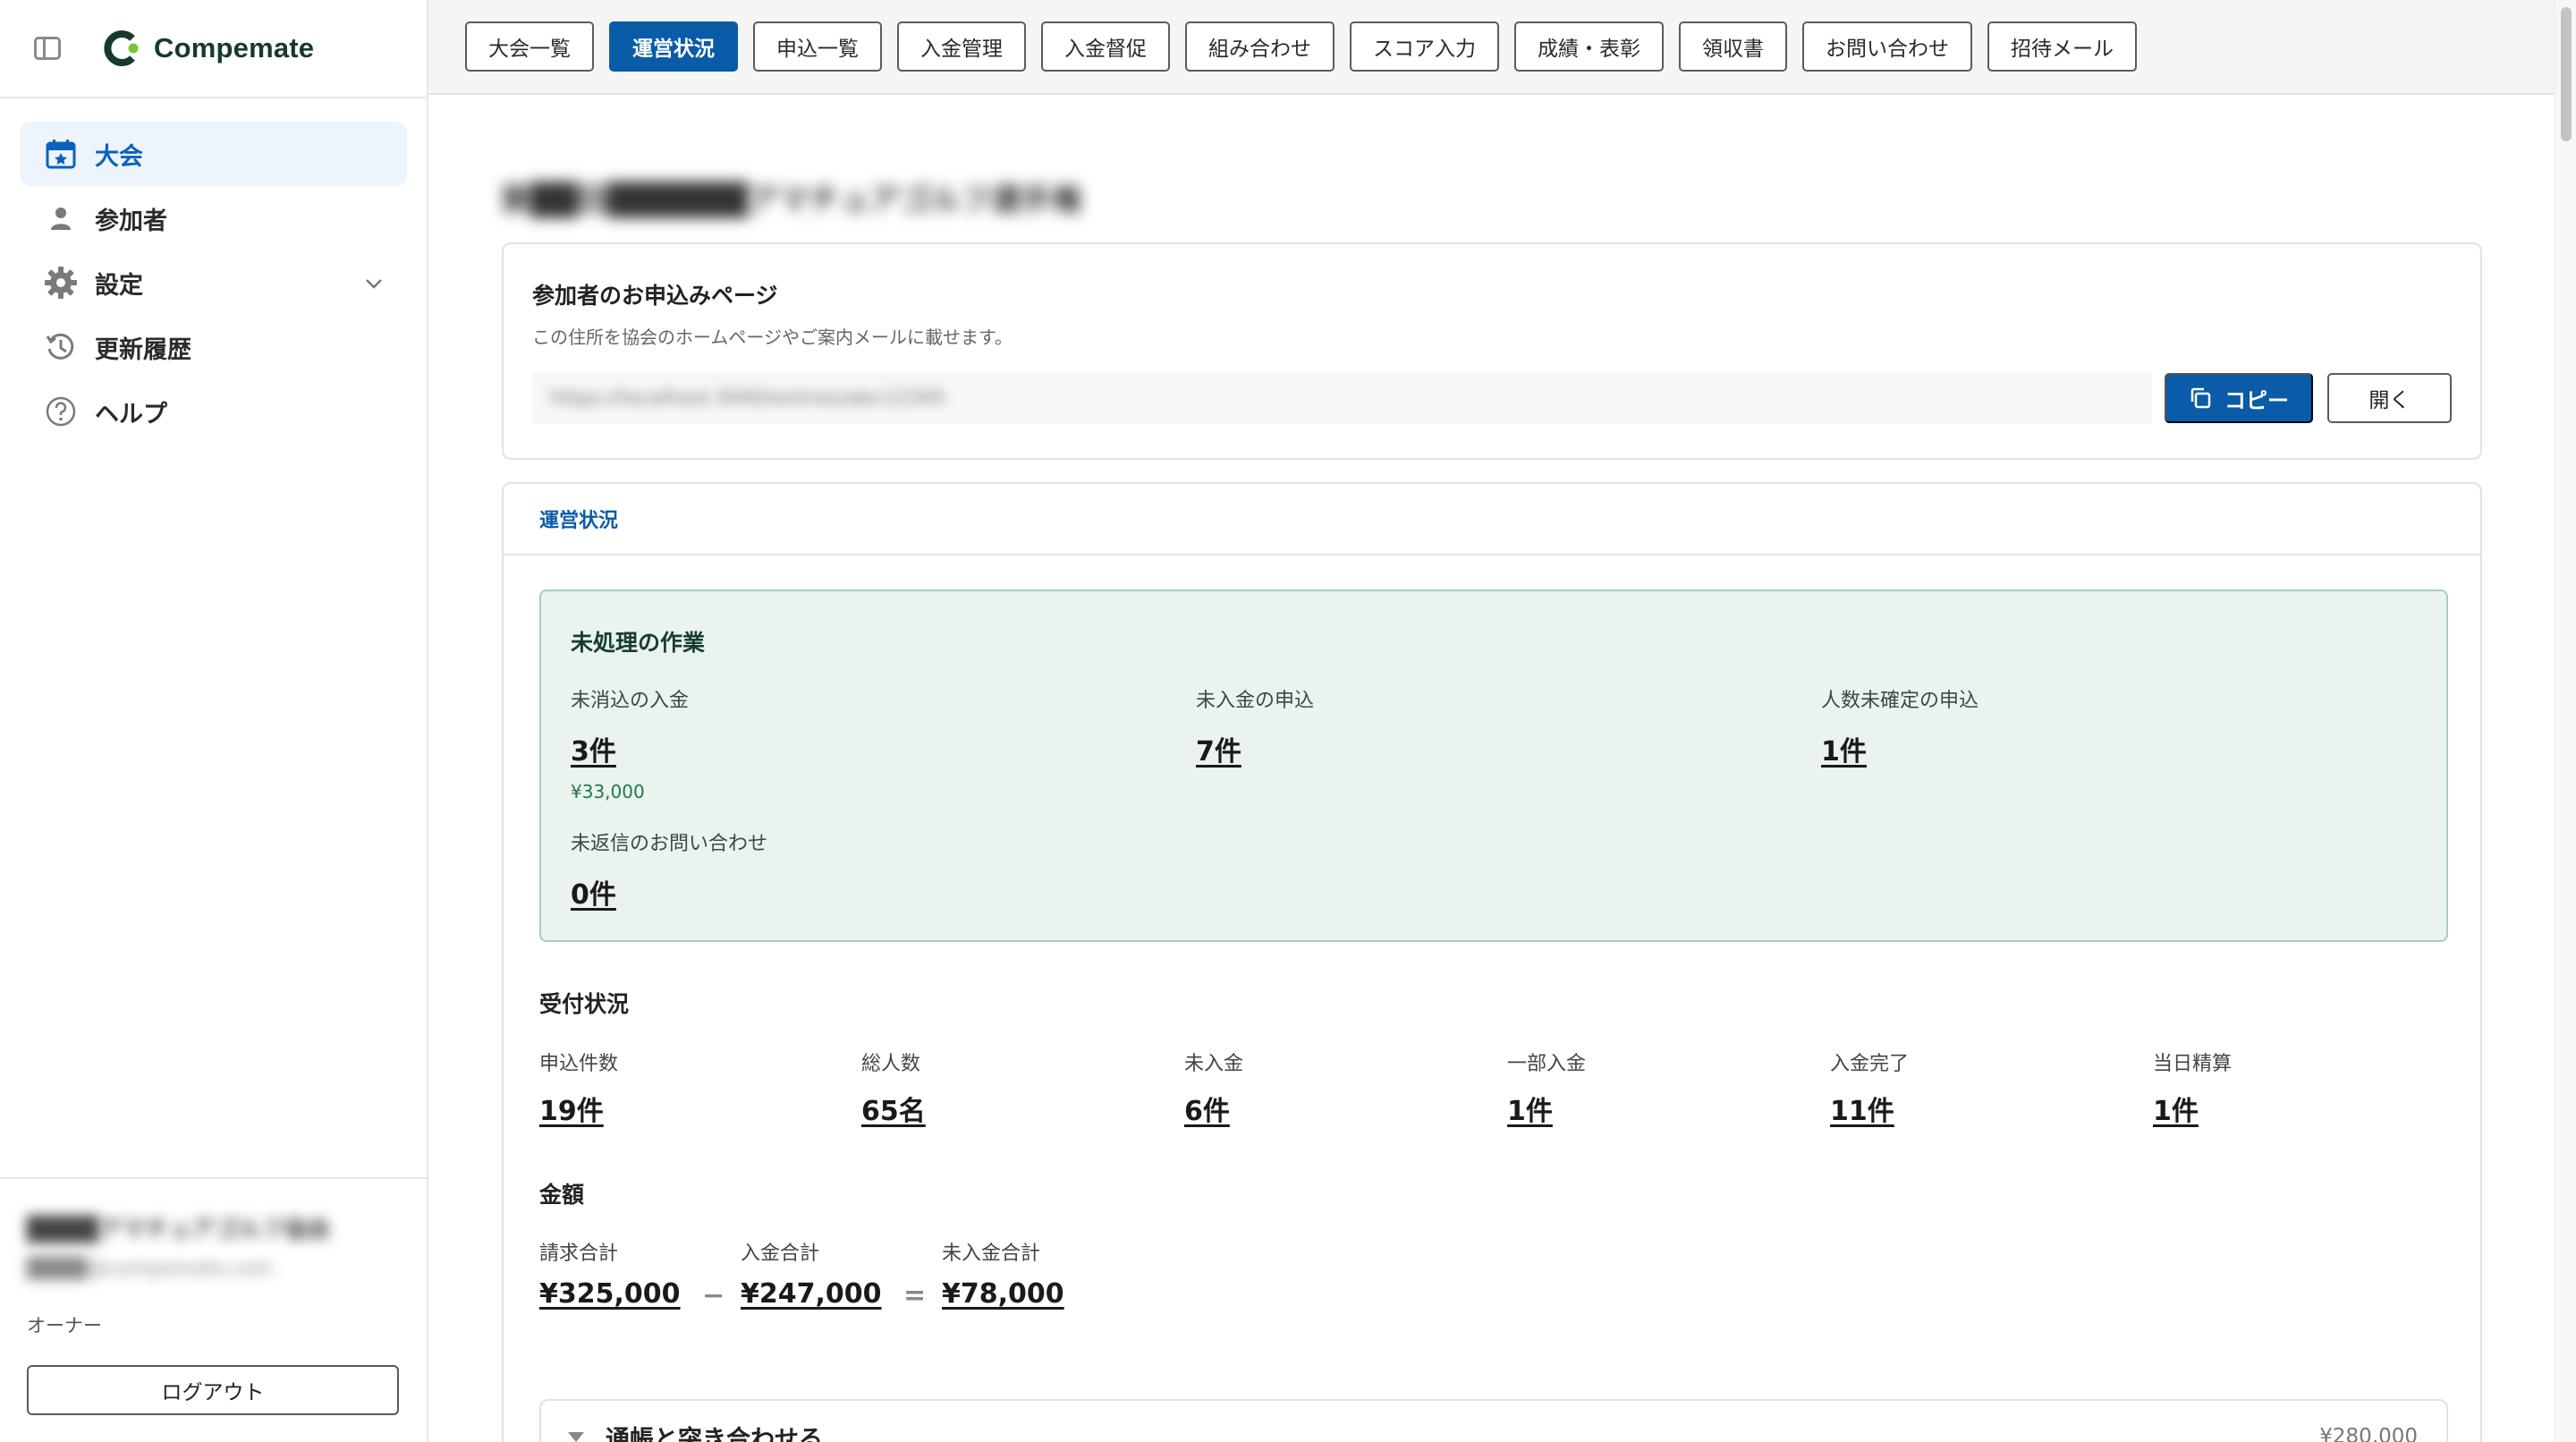  What do you see at coordinates (213, 154) in the screenshot?
I see `sidebar-item-events: 大会` at bounding box center [213, 154].